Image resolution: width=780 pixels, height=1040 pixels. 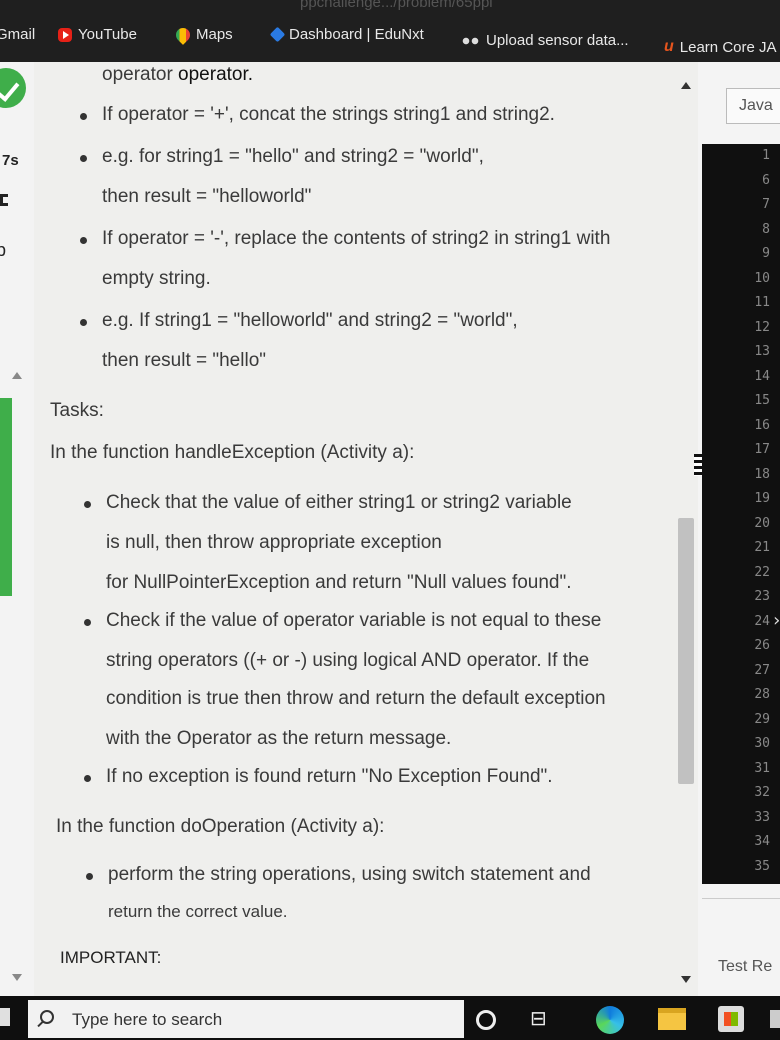 I want to click on start-icon, so click(x=5, y=1017).